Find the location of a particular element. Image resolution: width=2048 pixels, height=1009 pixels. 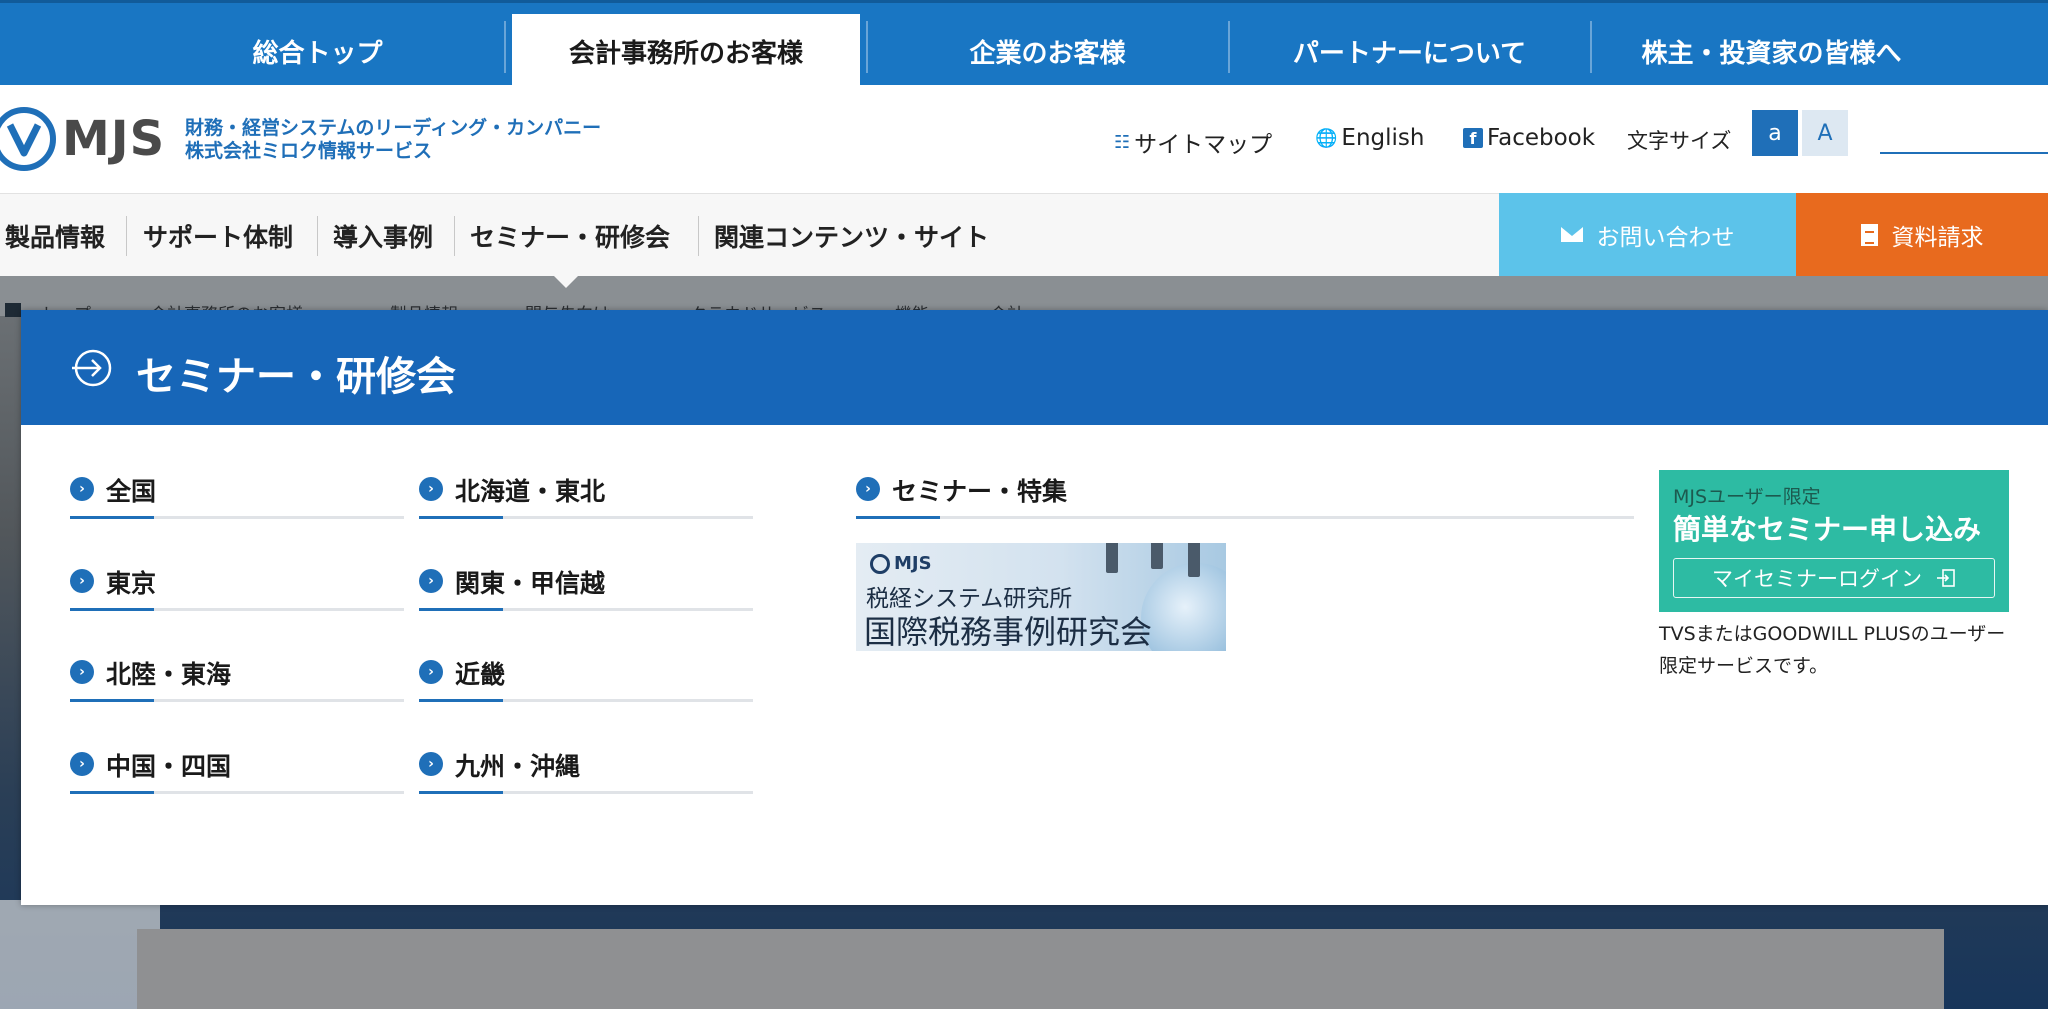

arrow-circle-icon is located at coordinates (92, 368).